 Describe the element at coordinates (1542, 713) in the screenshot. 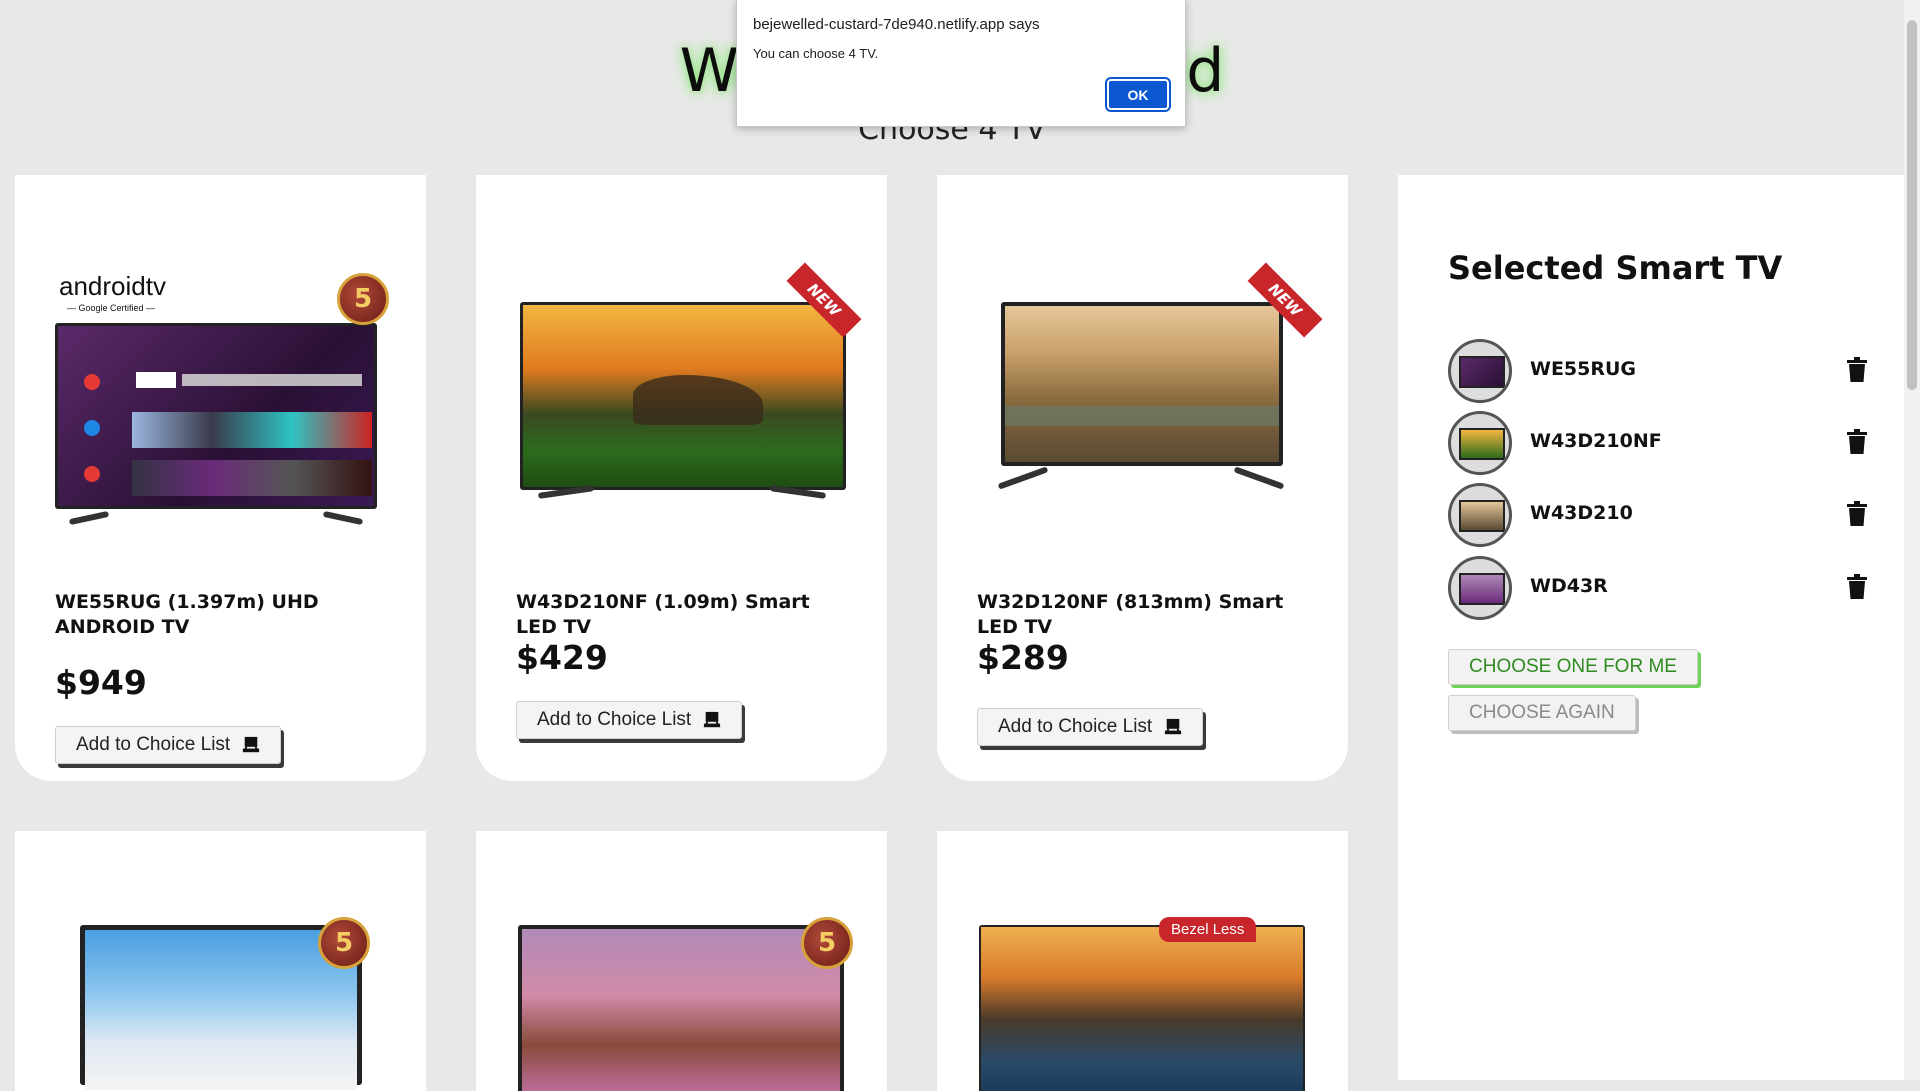

I see `choose-again-button: CHOOSE AGAIN` at that location.